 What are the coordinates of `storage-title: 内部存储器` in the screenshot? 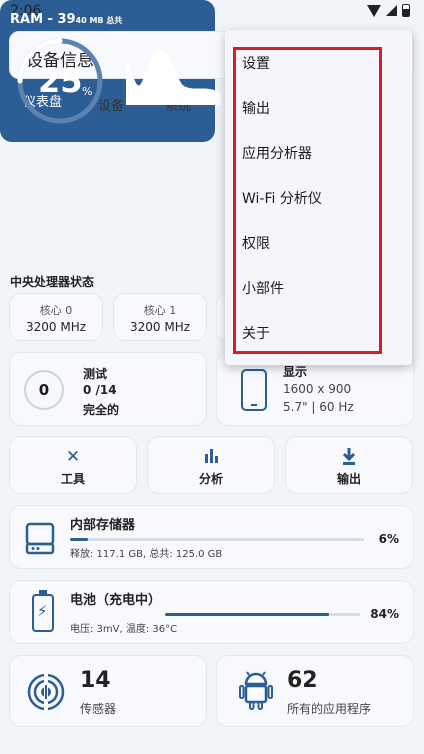 It's located at (103, 525).